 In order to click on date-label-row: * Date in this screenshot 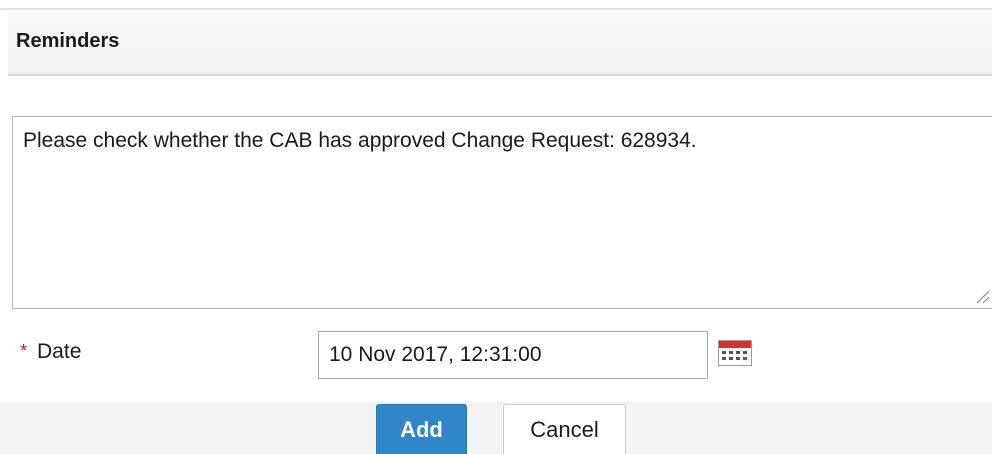, I will do `click(50, 352)`.